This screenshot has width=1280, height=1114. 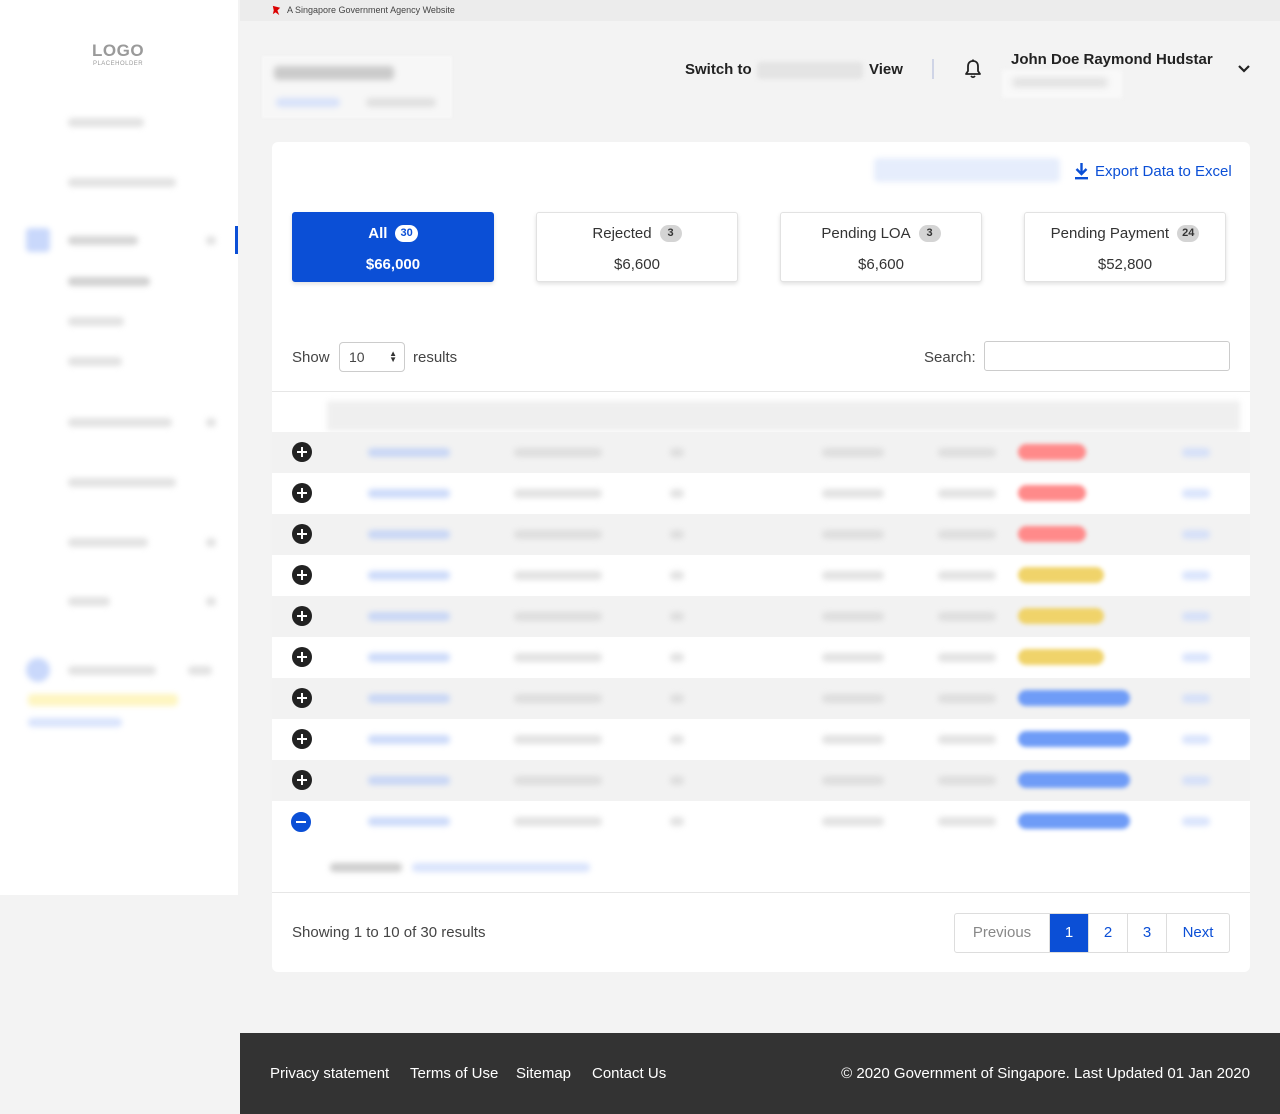 I want to click on switch-view-suffix: View, so click(x=886, y=69).